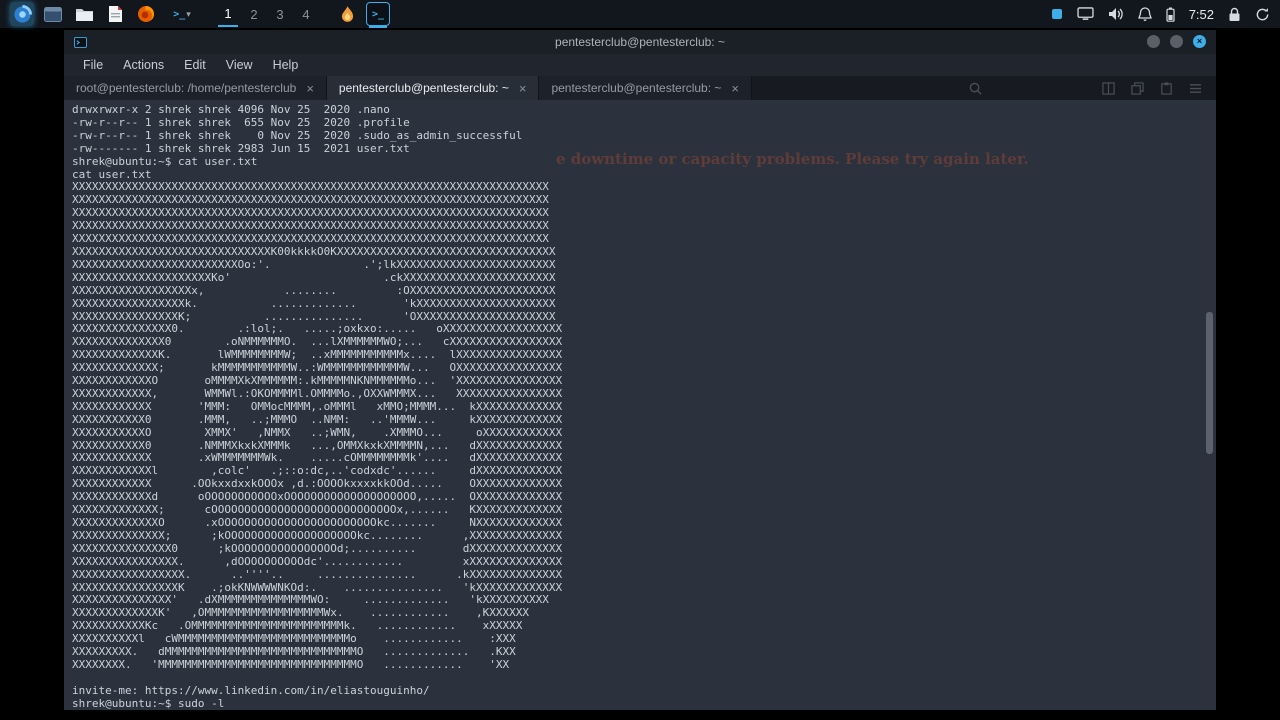 The height and width of the screenshot is (720, 1280). What do you see at coordinates (1201, 14) in the screenshot?
I see `clock: 7:52` at bounding box center [1201, 14].